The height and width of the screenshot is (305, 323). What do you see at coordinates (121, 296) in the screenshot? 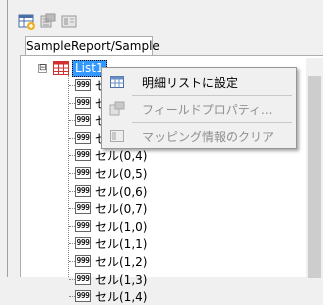
I see `tree-item-label: セル(1,4)` at bounding box center [121, 296].